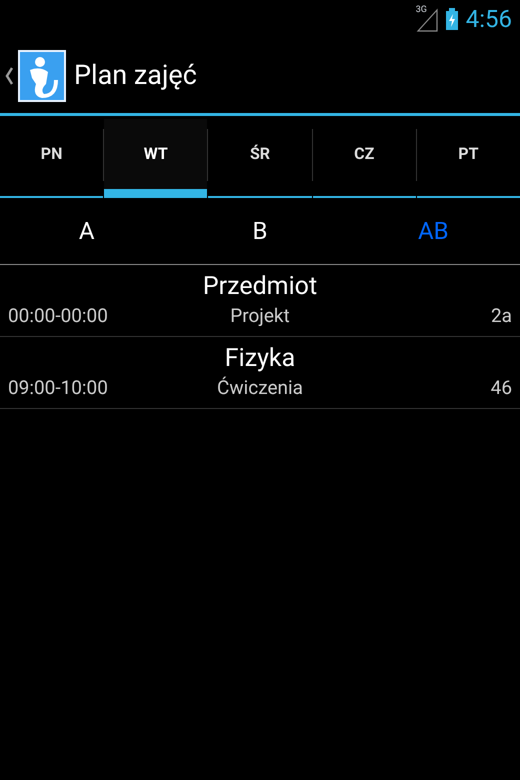 This screenshot has width=520, height=780. I want to click on day-tab: WT, so click(156, 158).